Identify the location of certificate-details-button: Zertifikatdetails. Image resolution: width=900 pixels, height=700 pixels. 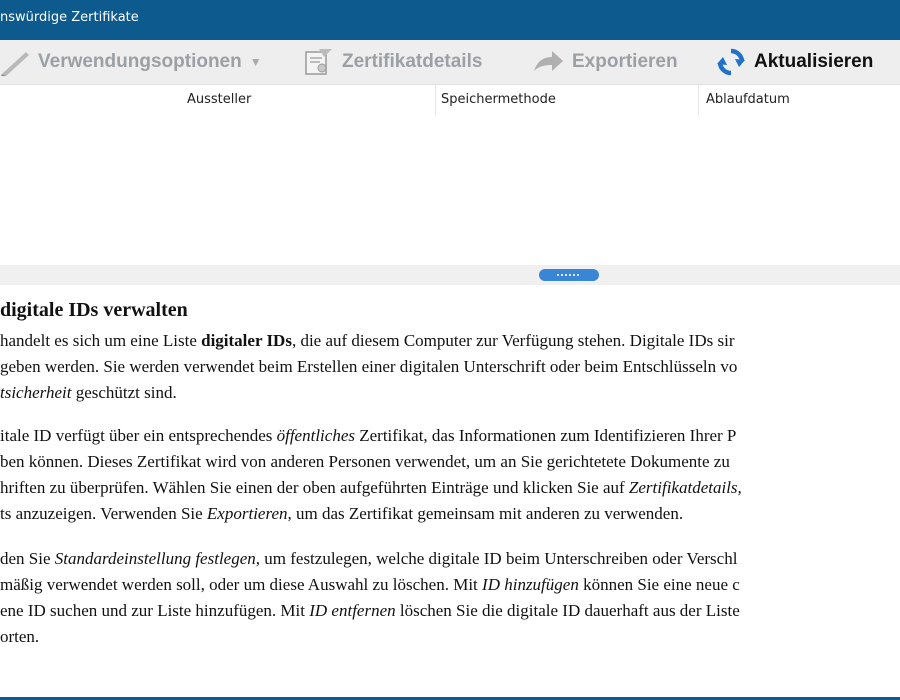
(392, 62).